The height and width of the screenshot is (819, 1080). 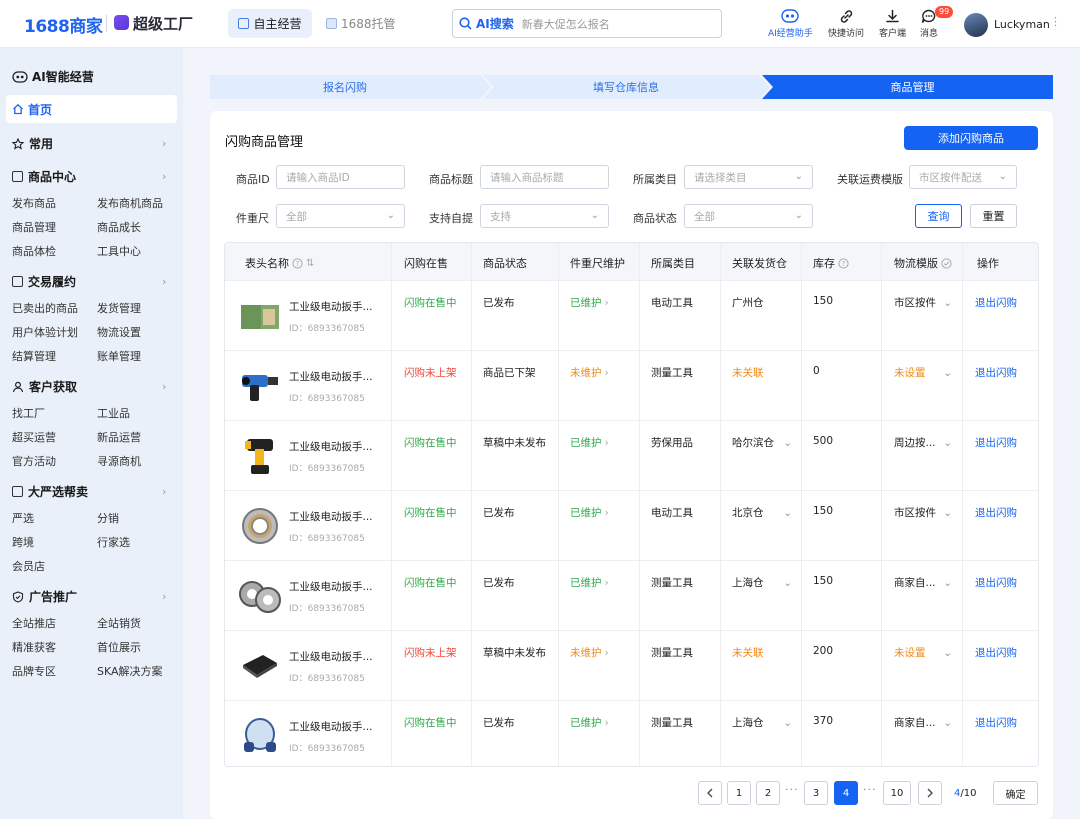 What do you see at coordinates (938, 216) in the screenshot?
I see `query-button: 查询` at bounding box center [938, 216].